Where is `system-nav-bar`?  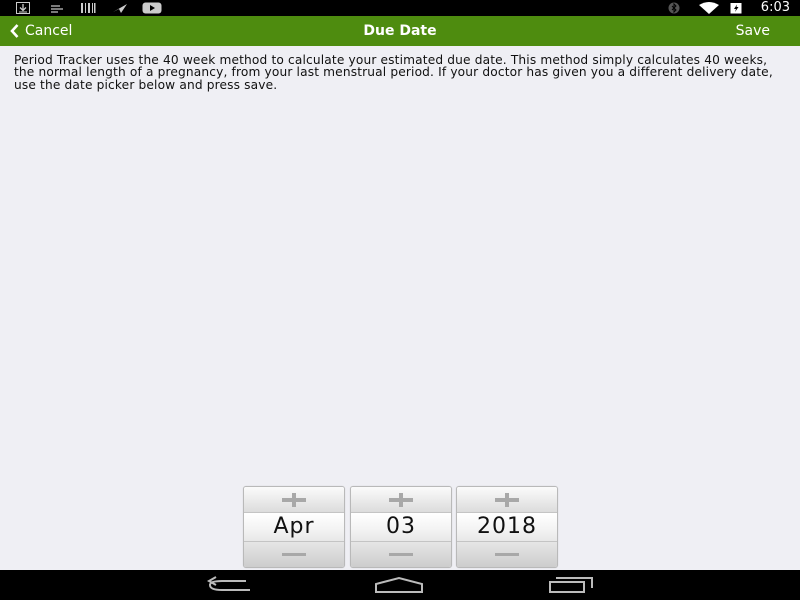 system-nav-bar is located at coordinates (400, 585).